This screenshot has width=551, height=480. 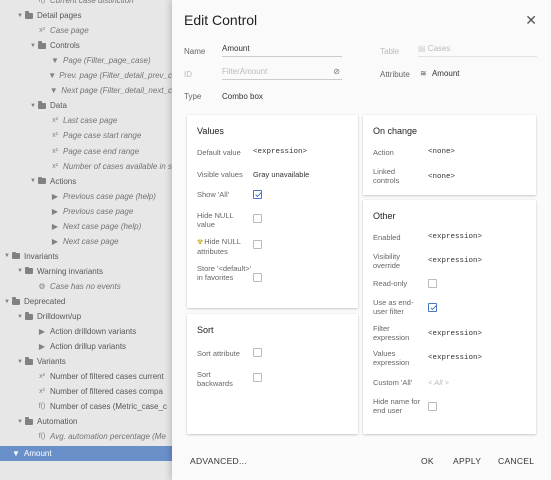 What do you see at coordinates (257, 377) in the screenshot?
I see `sort-backwards-checkbox` at bounding box center [257, 377].